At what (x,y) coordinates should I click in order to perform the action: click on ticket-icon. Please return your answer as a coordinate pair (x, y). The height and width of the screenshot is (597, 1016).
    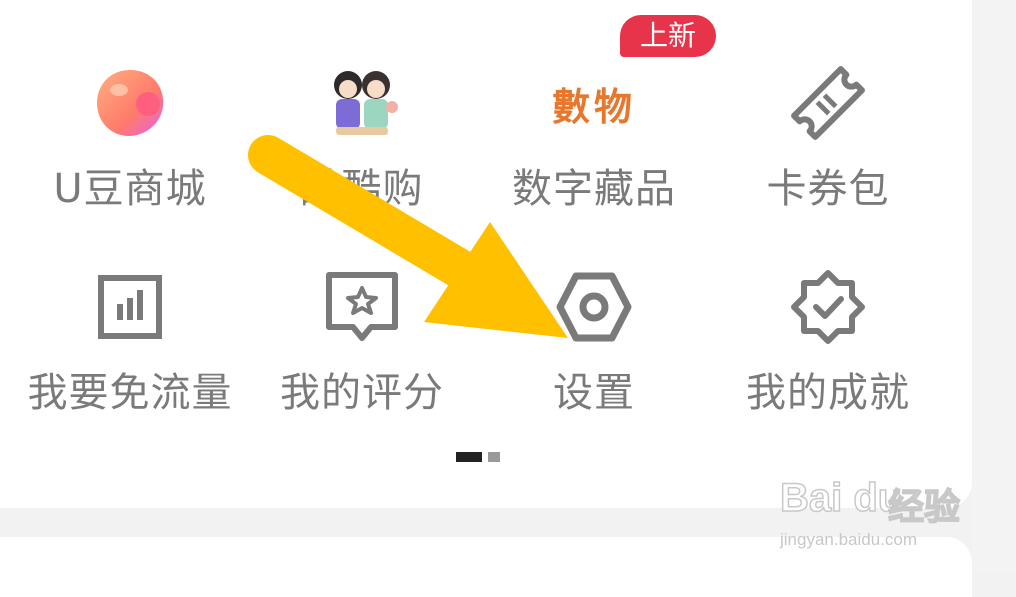
    Looking at the image, I should click on (828, 103).